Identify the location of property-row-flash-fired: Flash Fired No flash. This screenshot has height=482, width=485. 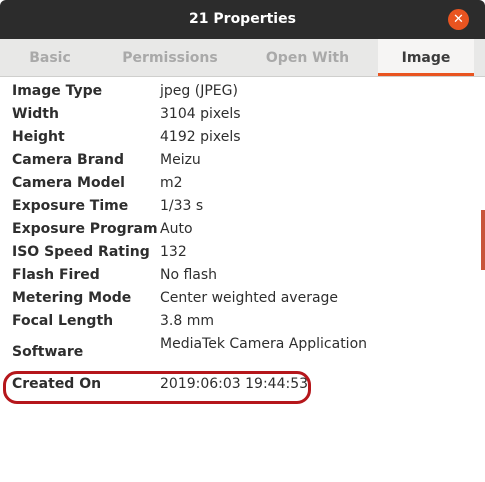
(242, 275).